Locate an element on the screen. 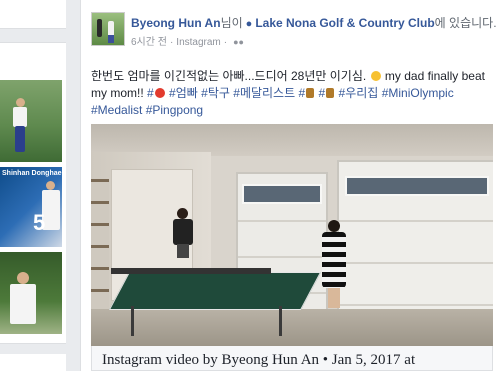  player-body is located at coordinates (183, 232).